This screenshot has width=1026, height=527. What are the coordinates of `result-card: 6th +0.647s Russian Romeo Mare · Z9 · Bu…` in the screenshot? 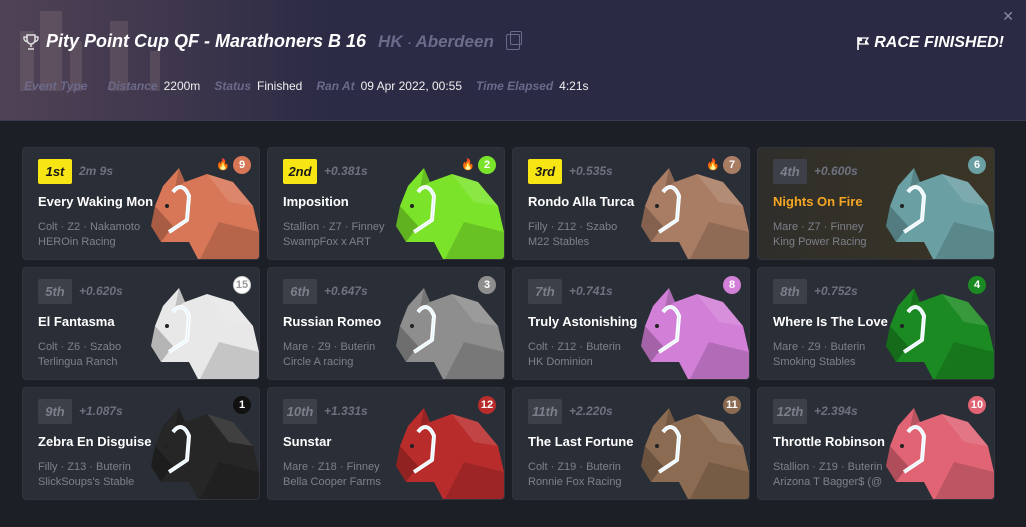 It's located at (386, 323).